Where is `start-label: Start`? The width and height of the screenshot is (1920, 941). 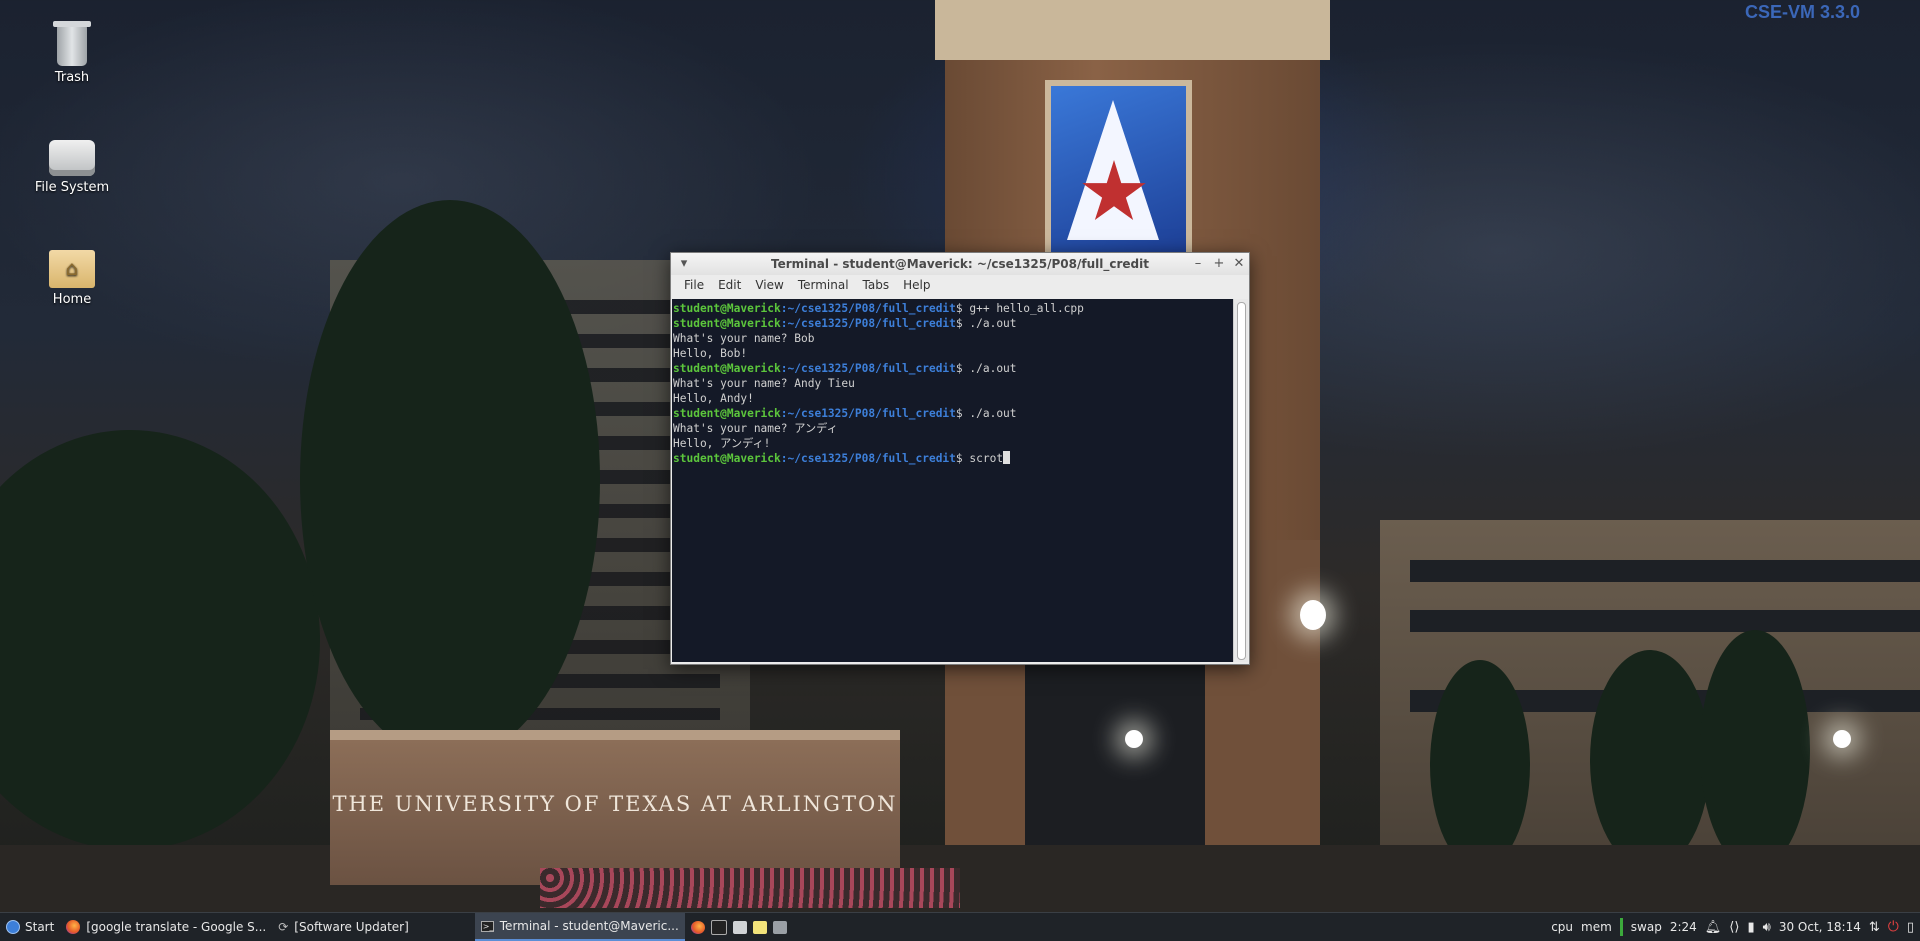
start-label: Start is located at coordinates (40, 927).